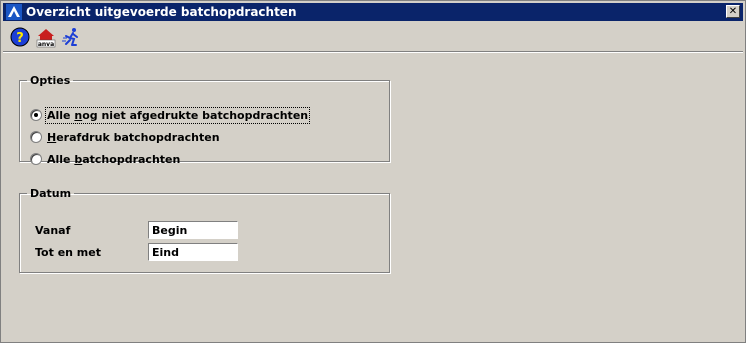  I want to click on vanaf-input, so click(193, 230).